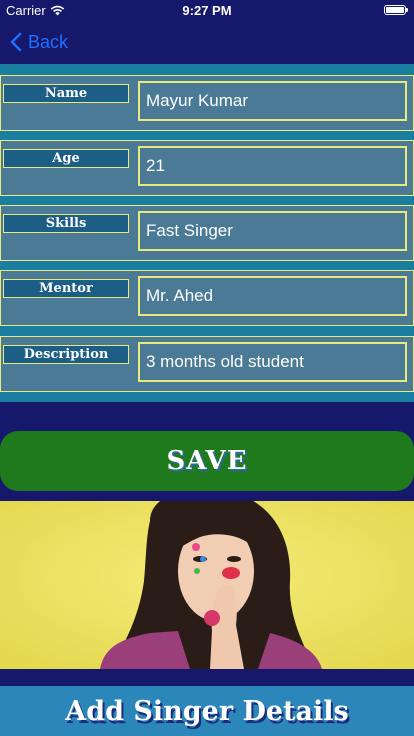 The width and height of the screenshot is (414, 736). I want to click on status-bar: Carrier 9:27 PM, so click(207, 10).